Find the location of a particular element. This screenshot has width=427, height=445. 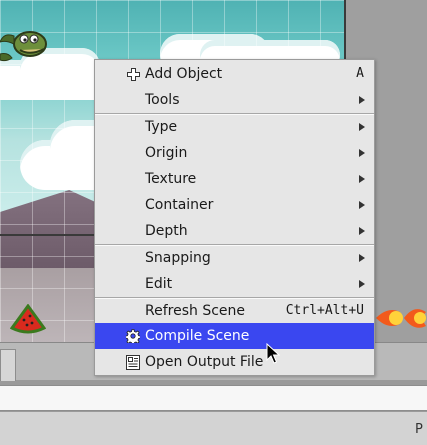

mouse-cursor-icon is located at coordinates (273, 353).